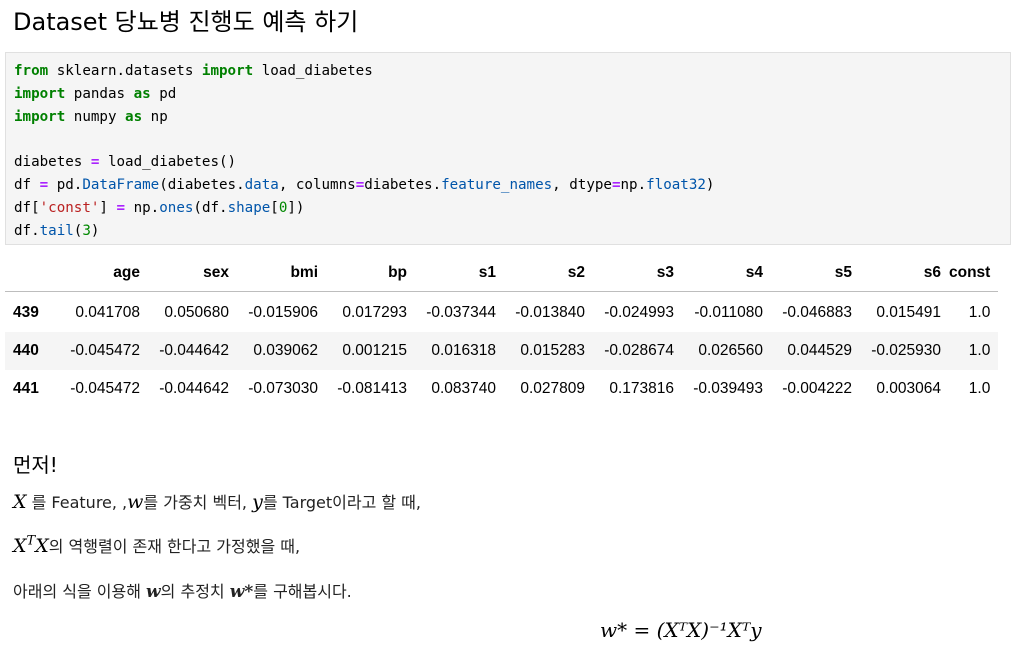  Describe the element at coordinates (463, 350) in the screenshot. I see `table-cell: 0.016318` at that location.